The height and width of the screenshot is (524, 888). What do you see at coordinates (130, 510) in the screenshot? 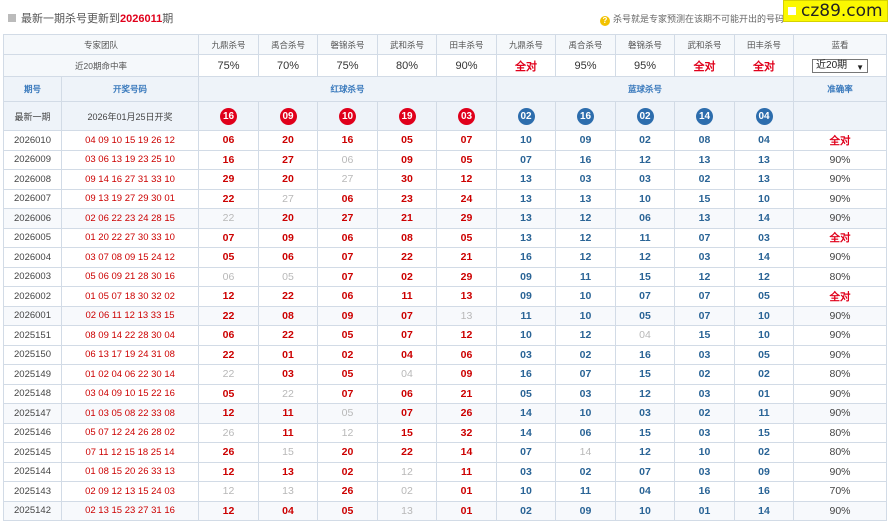
I see `draw-numbers-cell: 02 13 15 23 27 31 16` at bounding box center [130, 510].